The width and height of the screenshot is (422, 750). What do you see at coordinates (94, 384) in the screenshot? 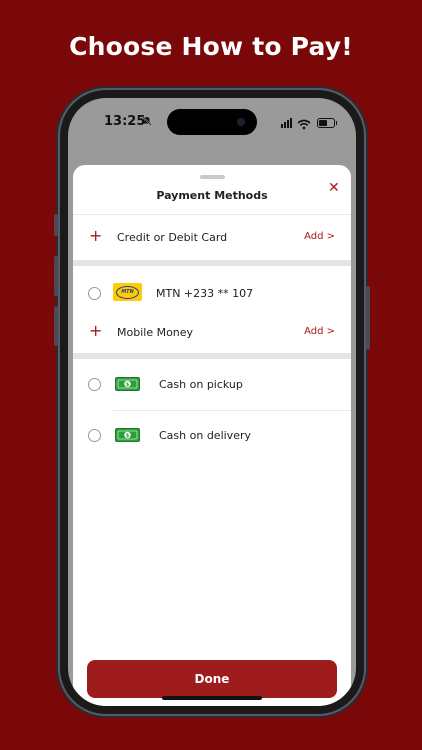
I see `cash-pickup-radio` at bounding box center [94, 384].